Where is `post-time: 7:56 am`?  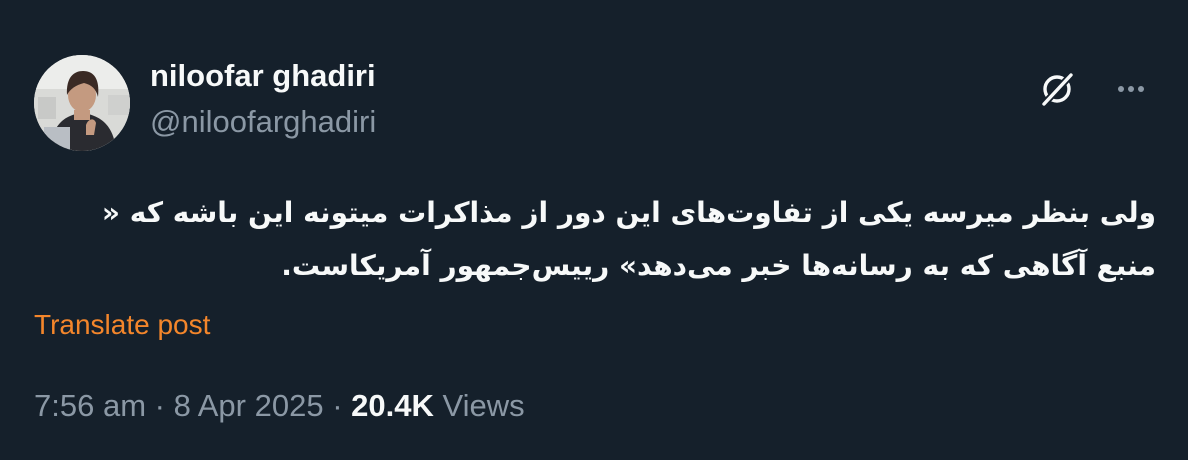
post-time: 7:56 am is located at coordinates (90, 405).